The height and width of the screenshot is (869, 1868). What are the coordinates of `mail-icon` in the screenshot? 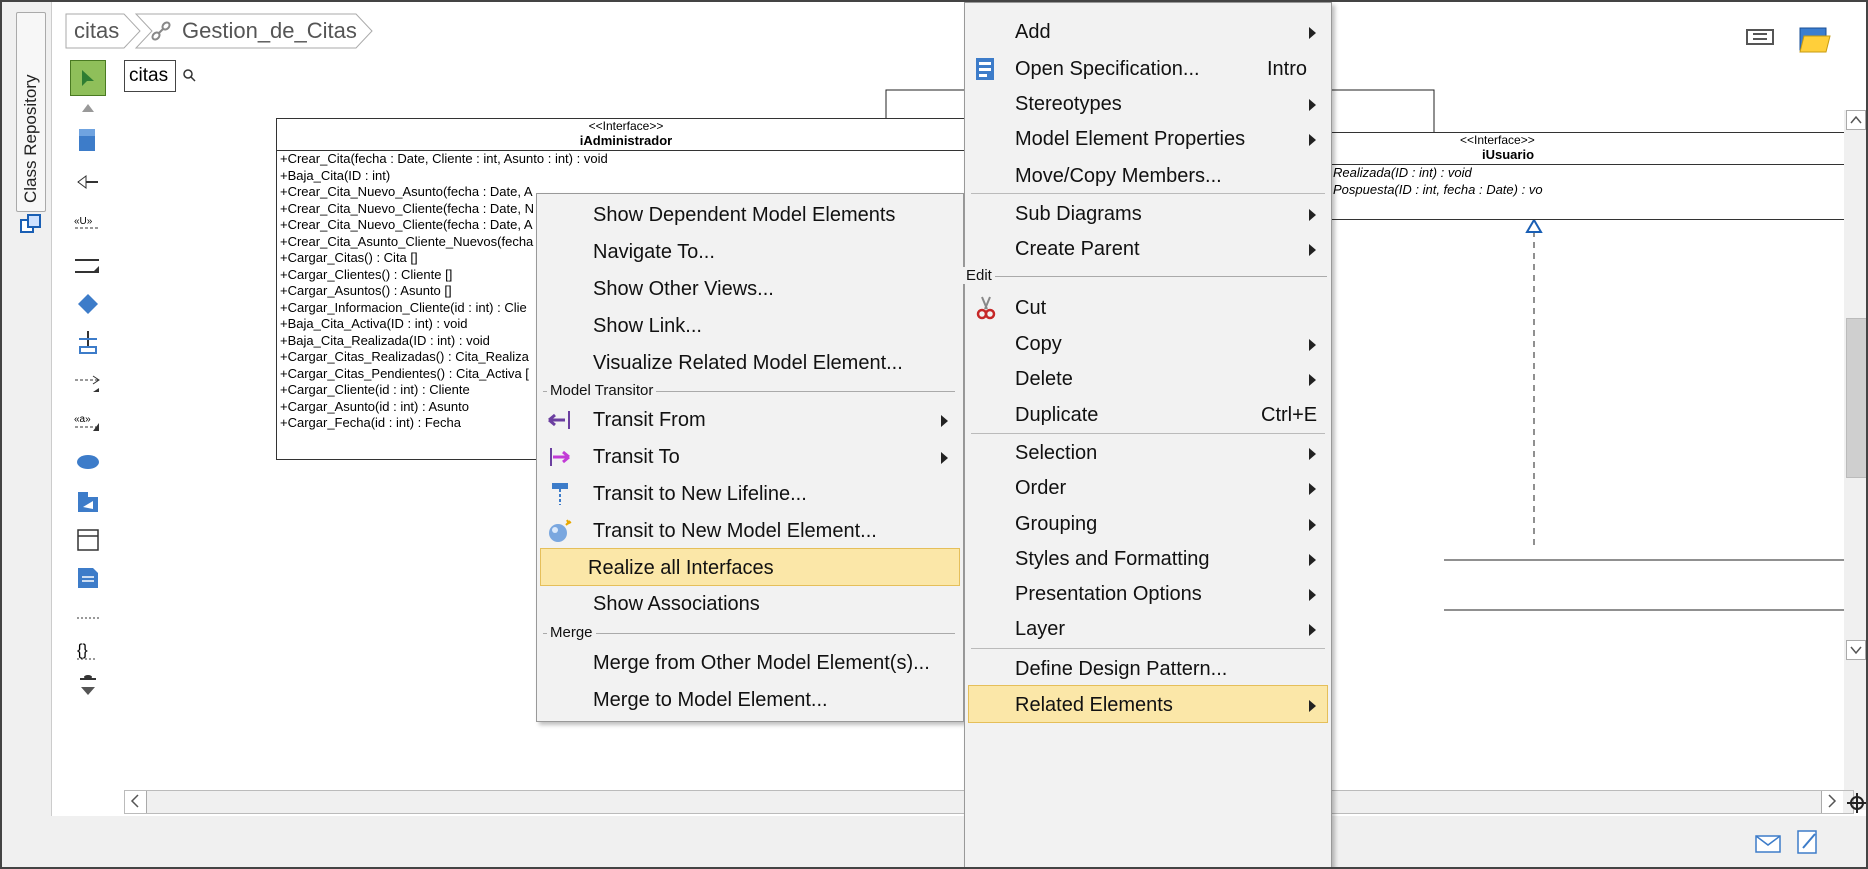 It's located at (1768, 844).